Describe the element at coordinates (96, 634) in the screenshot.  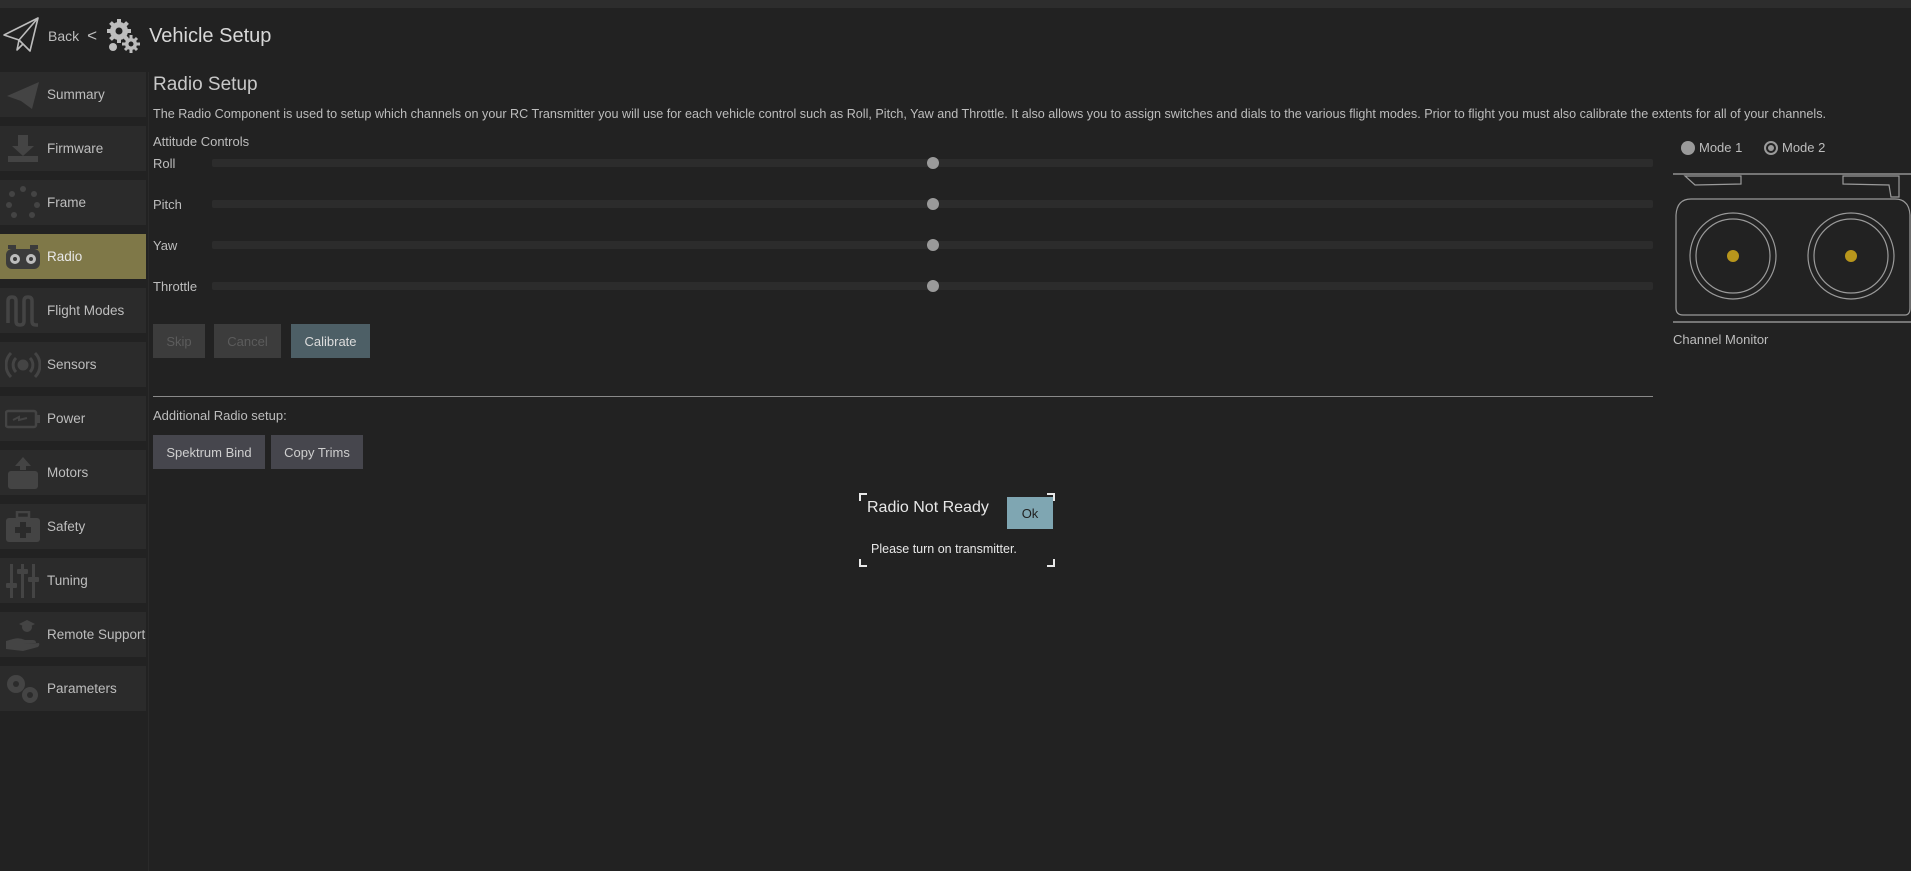
I see `sidebar-item-label: Remote Support` at that location.